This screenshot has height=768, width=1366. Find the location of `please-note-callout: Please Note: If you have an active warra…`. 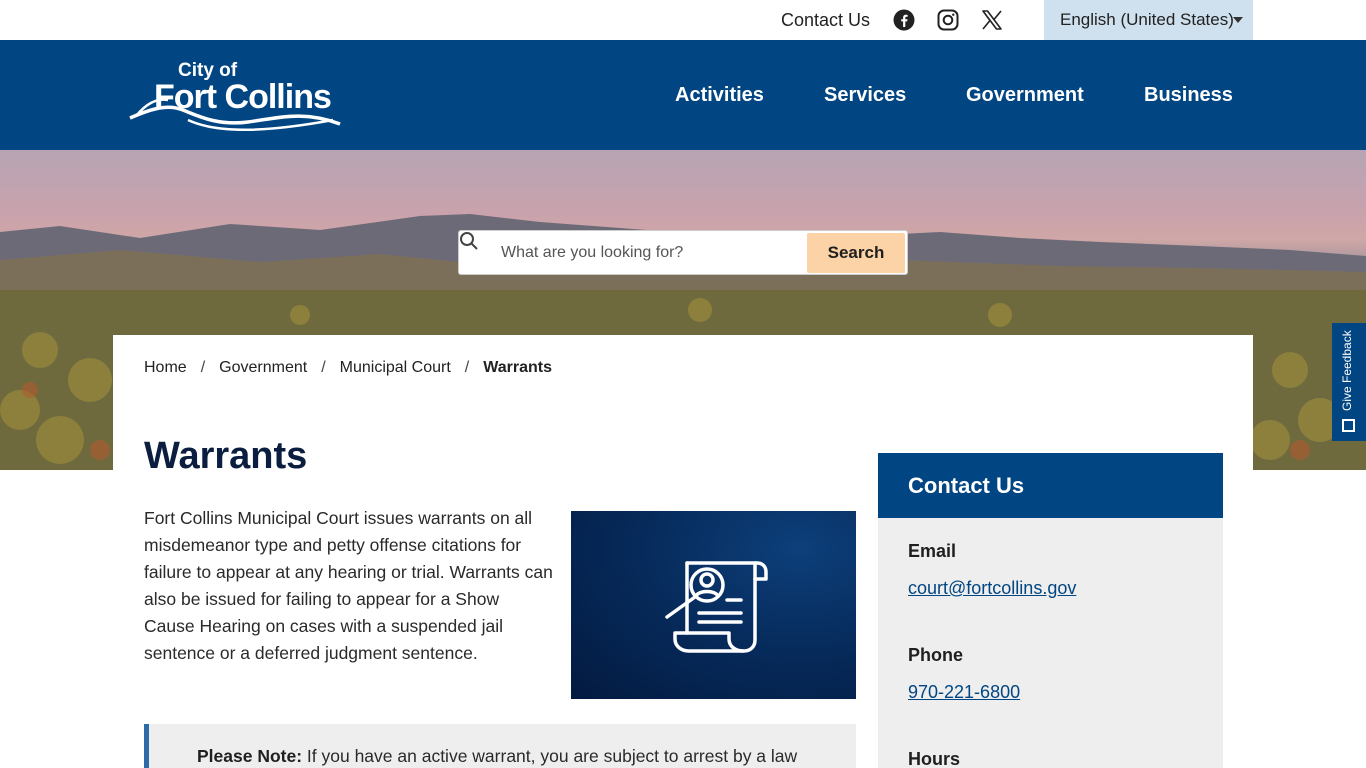

please-note-callout: Please Note: If you have an active warra… is located at coordinates (500, 746).